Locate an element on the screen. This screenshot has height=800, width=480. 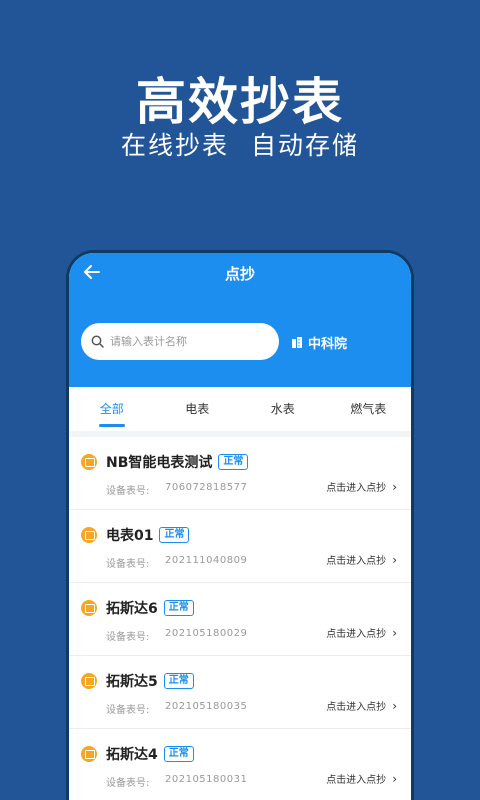
tab-all: 全部 is located at coordinates (112, 409).